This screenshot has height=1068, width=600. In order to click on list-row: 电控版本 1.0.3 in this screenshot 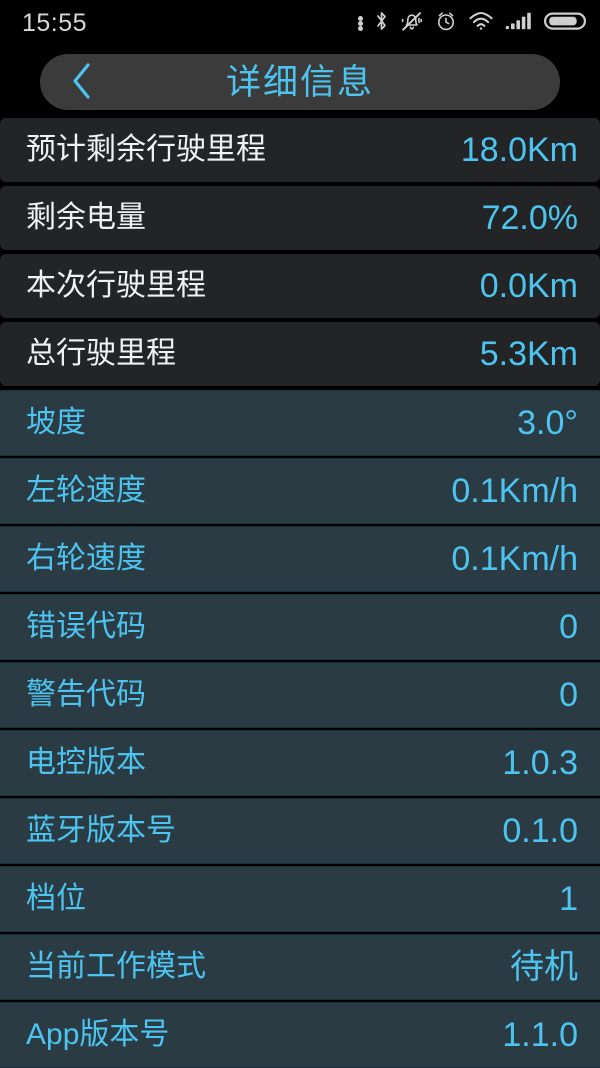, I will do `click(300, 763)`.